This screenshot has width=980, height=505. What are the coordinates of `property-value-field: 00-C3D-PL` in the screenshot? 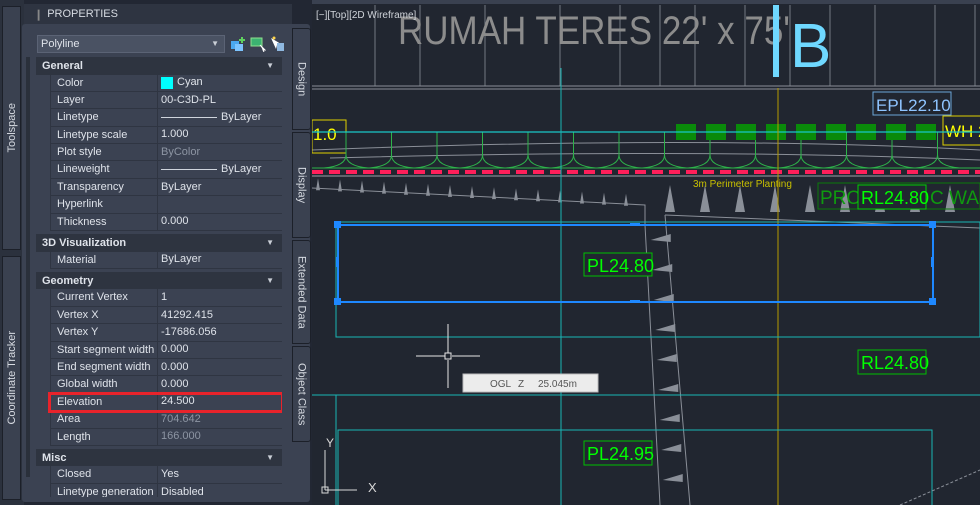 It's located at (220, 100).